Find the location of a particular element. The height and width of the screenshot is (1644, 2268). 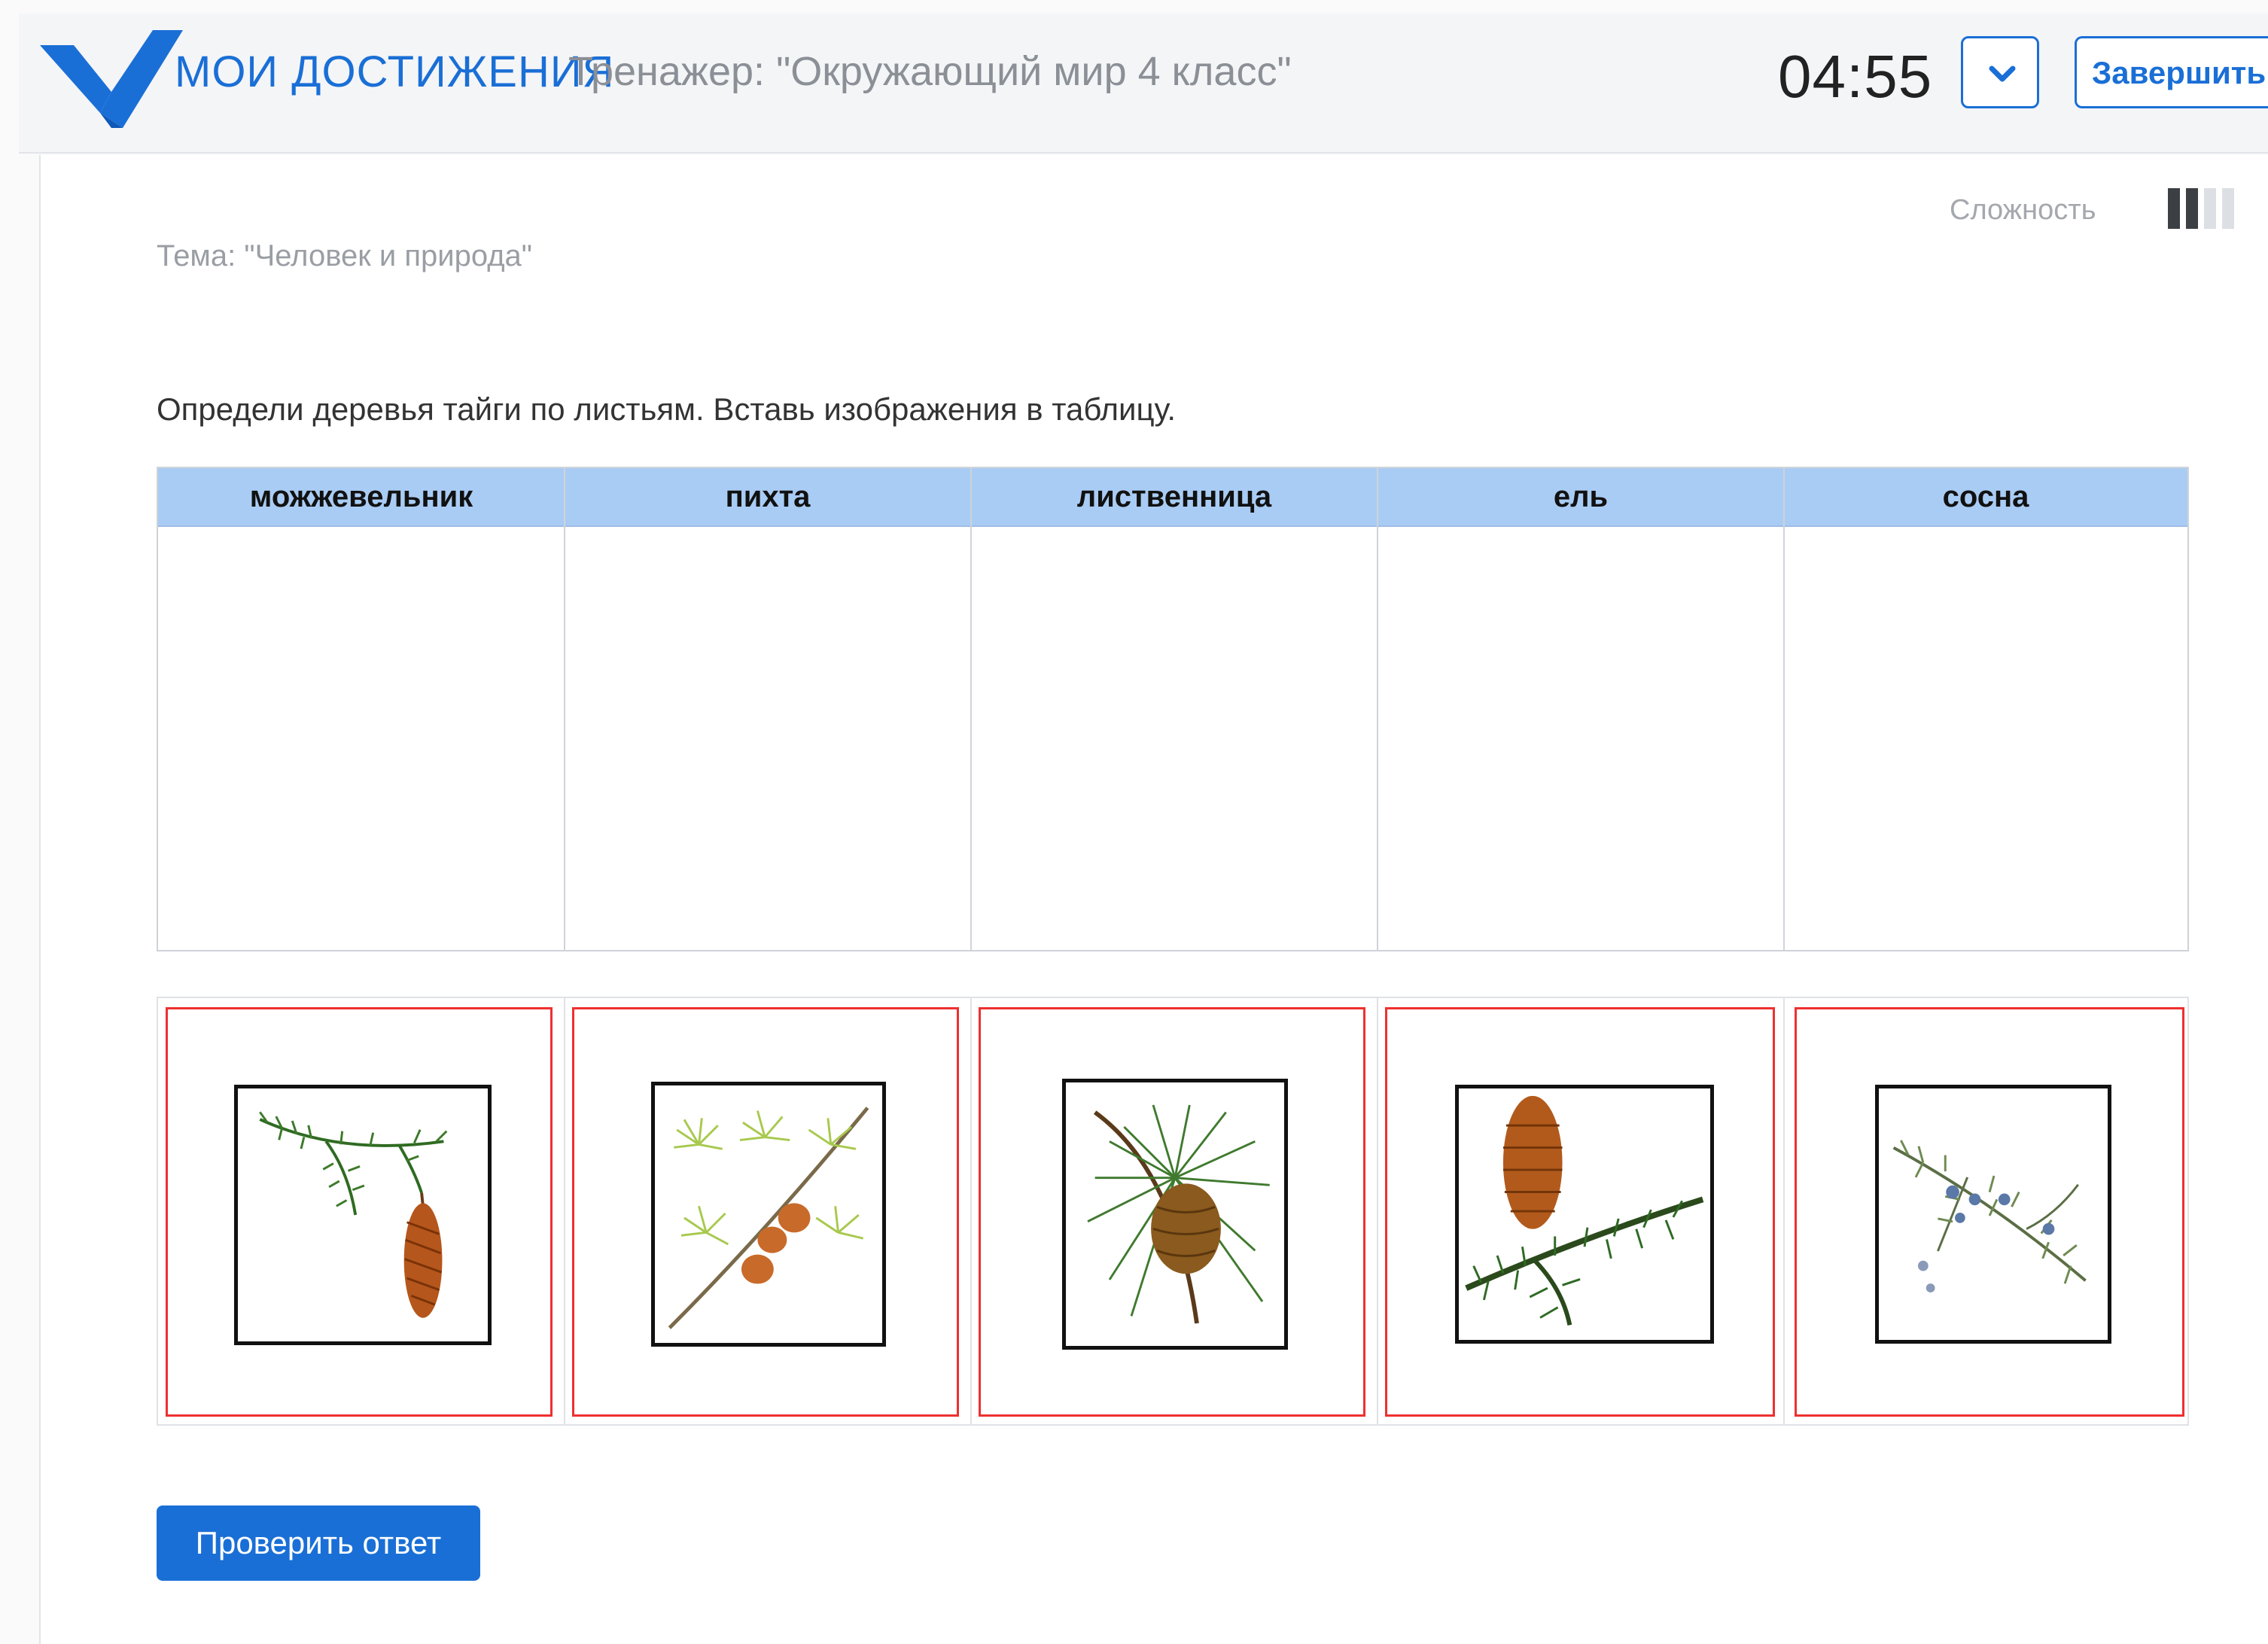

difficulty-label: Сложность is located at coordinates (2023, 210).